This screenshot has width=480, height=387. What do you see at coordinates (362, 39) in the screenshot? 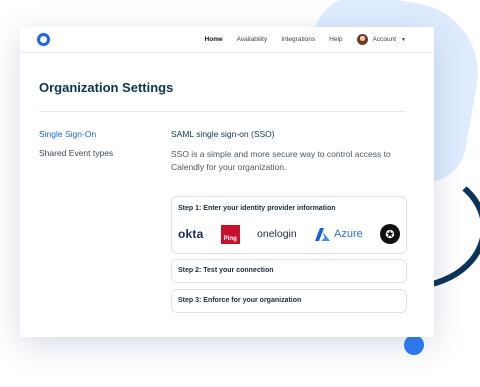
I see `avatar` at bounding box center [362, 39].